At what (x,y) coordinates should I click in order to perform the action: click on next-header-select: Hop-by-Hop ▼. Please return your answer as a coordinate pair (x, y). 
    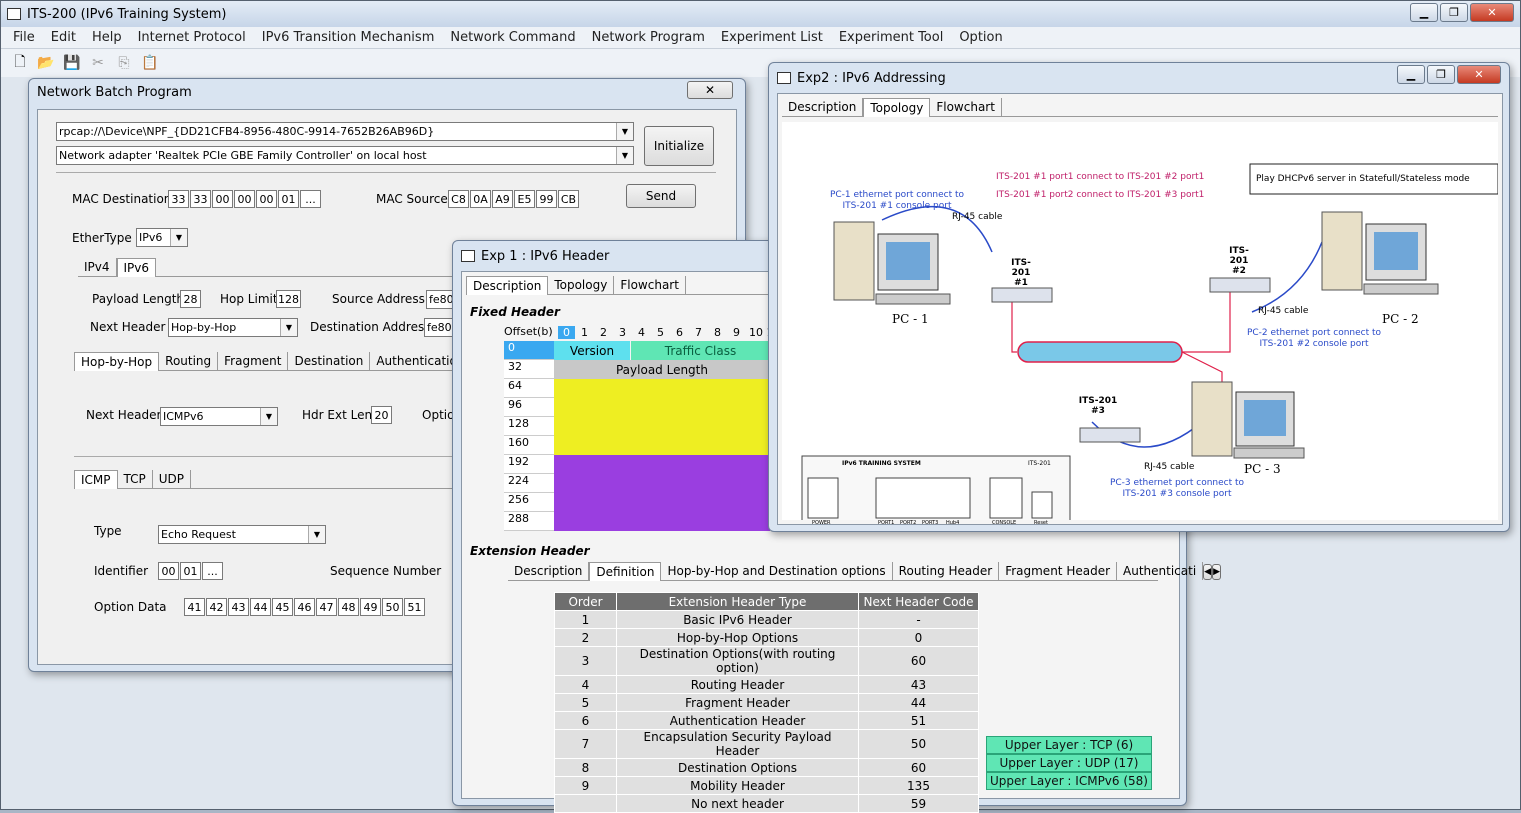
    Looking at the image, I should click on (233, 327).